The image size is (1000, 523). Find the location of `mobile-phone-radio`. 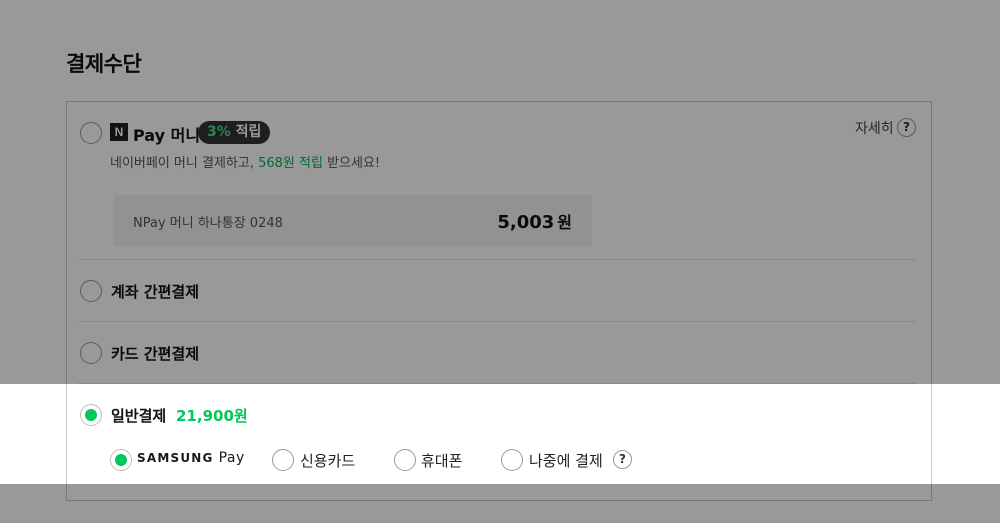

mobile-phone-radio is located at coordinates (405, 460).